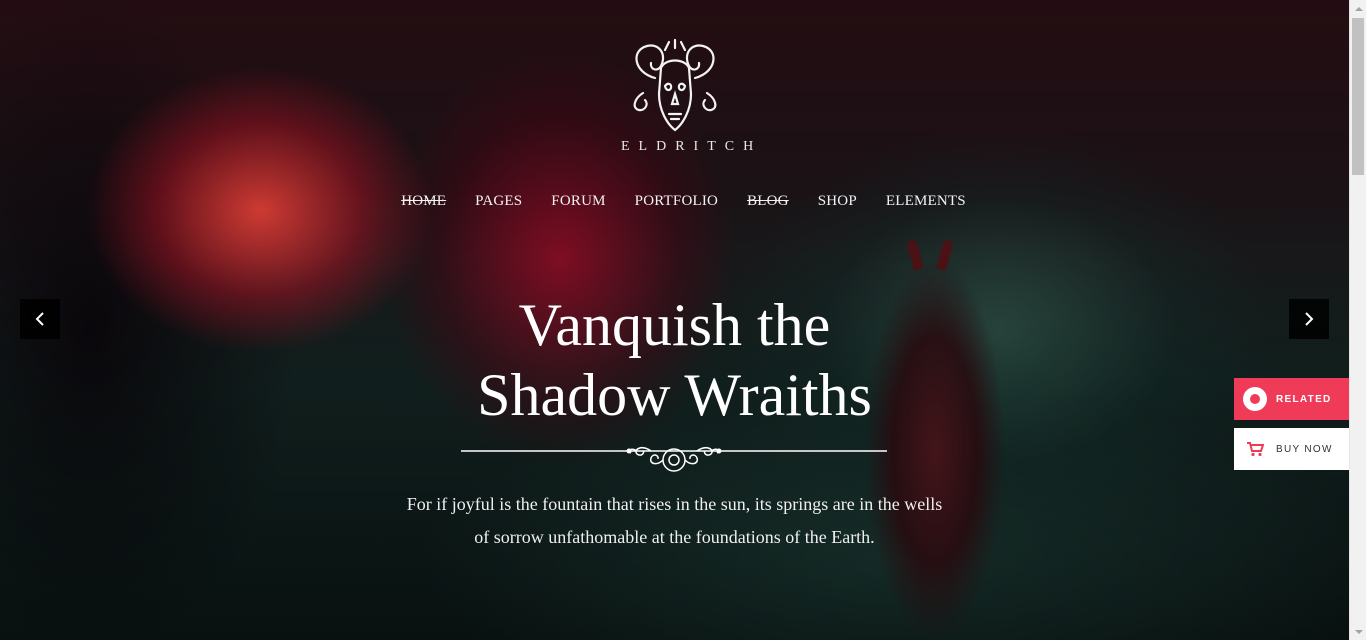 This screenshot has height=640, width=1366. What do you see at coordinates (674, 85) in the screenshot?
I see `ram-skull-icon` at bounding box center [674, 85].